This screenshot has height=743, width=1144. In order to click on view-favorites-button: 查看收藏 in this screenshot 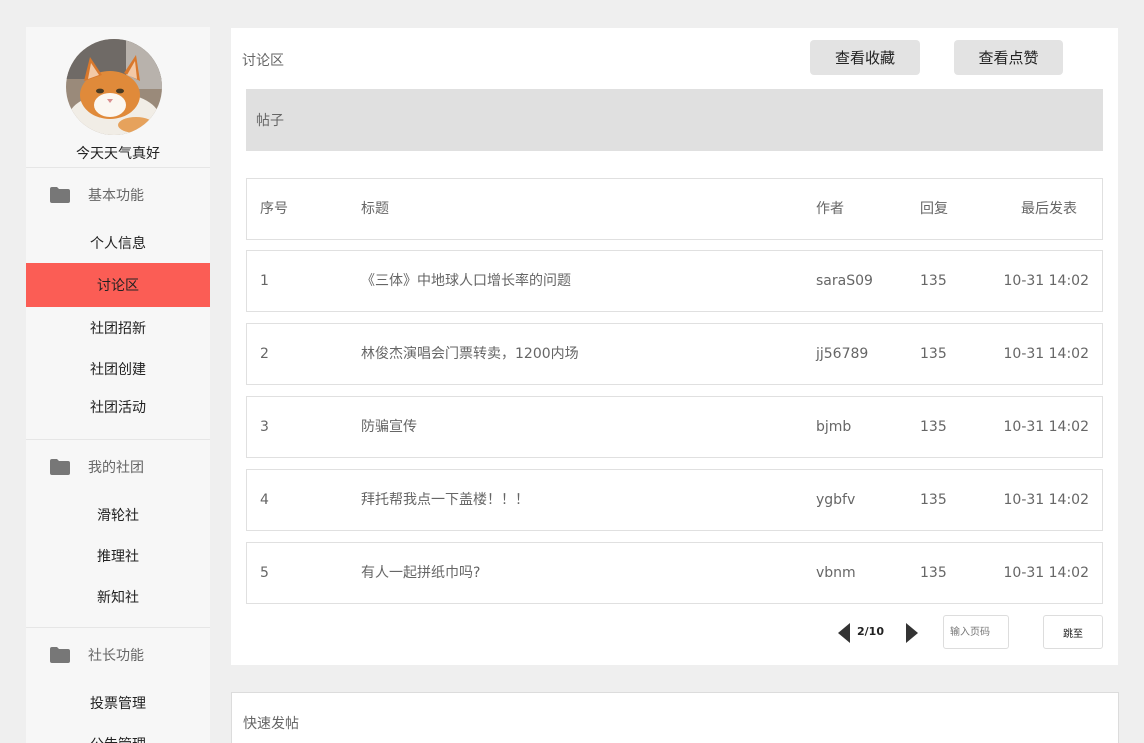, I will do `click(865, 57)`.